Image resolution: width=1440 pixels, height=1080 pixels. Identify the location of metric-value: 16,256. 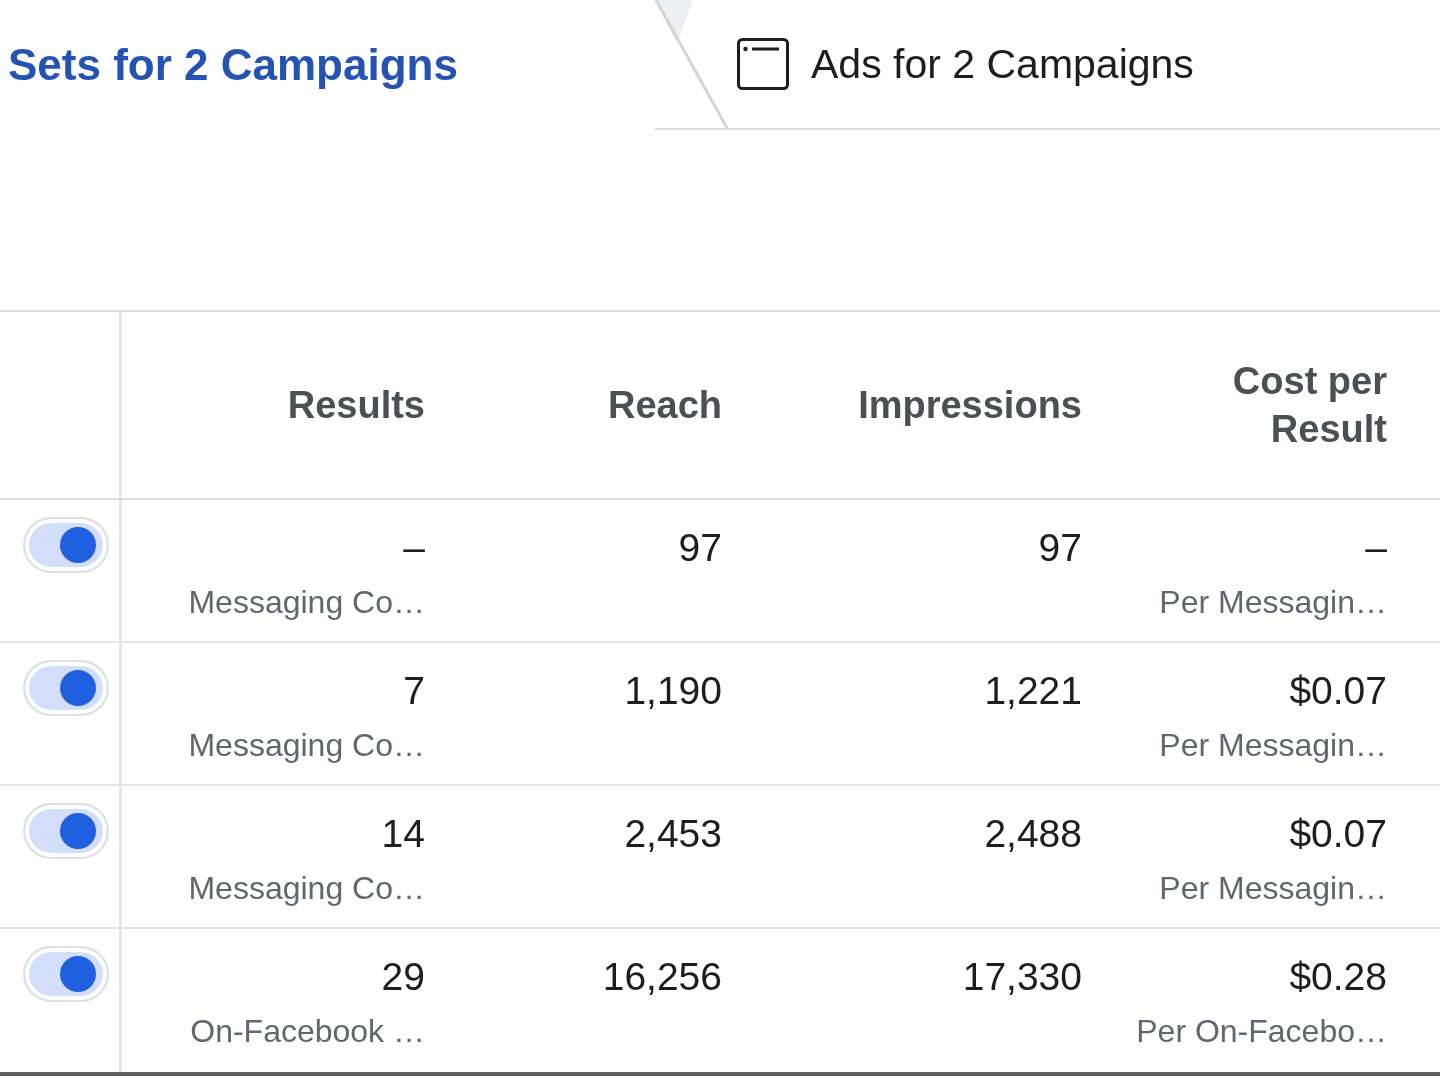
(662, 977).